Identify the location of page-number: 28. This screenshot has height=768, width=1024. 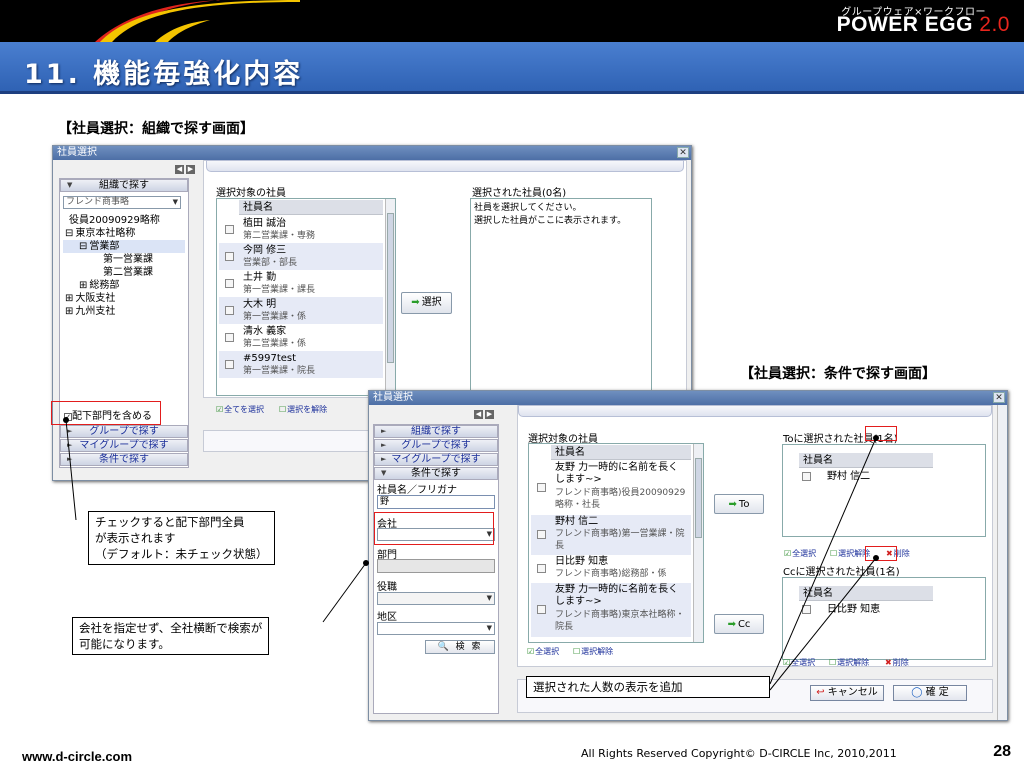
(1002, 751).